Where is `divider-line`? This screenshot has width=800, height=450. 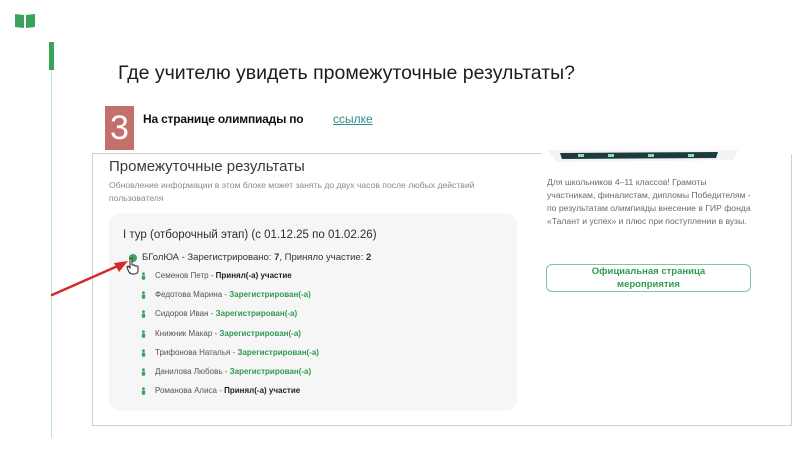 divider-line is located at coordinates (51, 254).